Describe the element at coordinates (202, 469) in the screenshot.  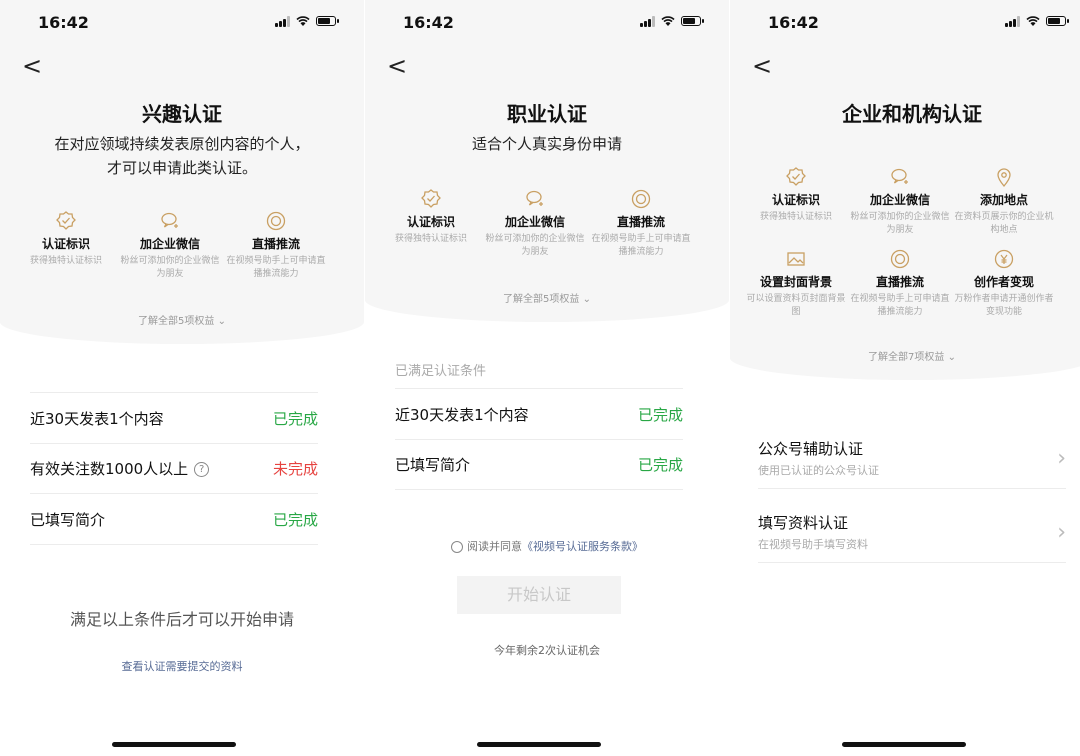
I see `help-icon: ?` at that location.